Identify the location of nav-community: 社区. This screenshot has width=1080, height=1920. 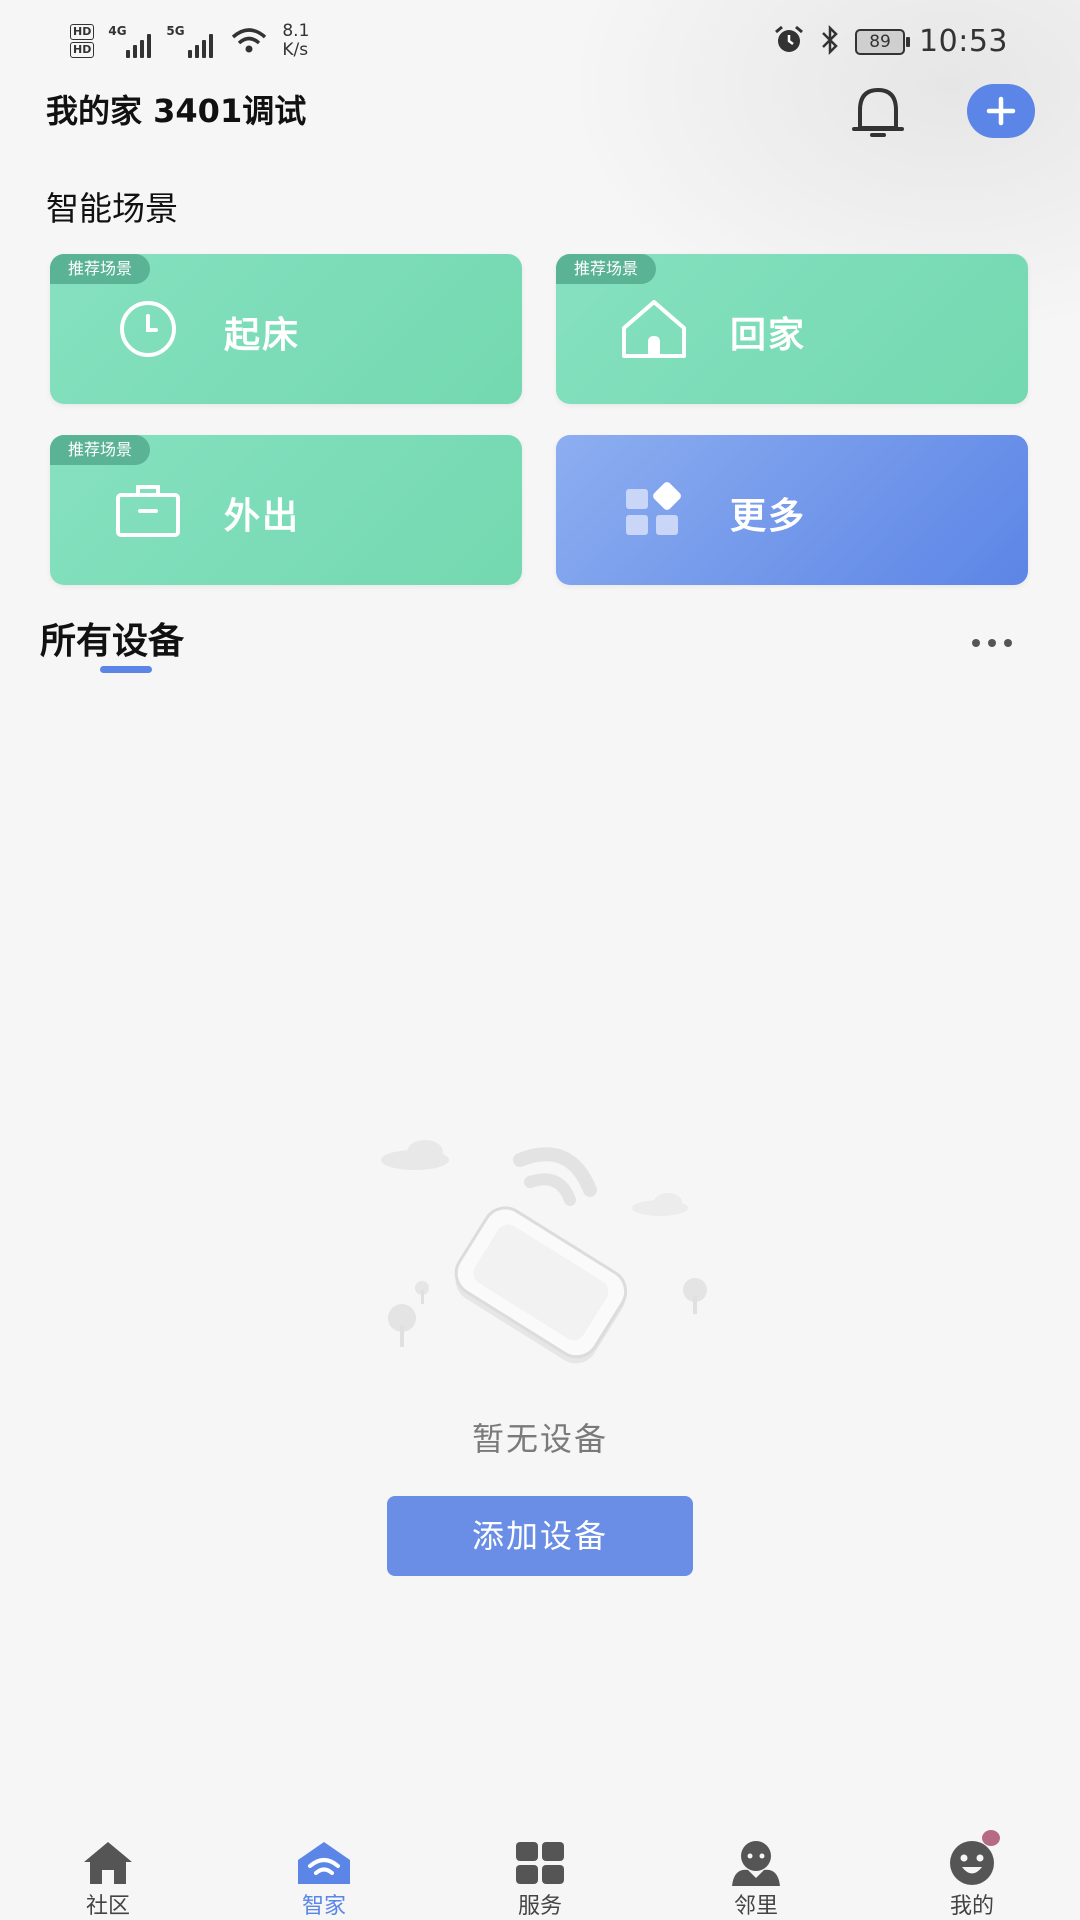
(108, 1875).